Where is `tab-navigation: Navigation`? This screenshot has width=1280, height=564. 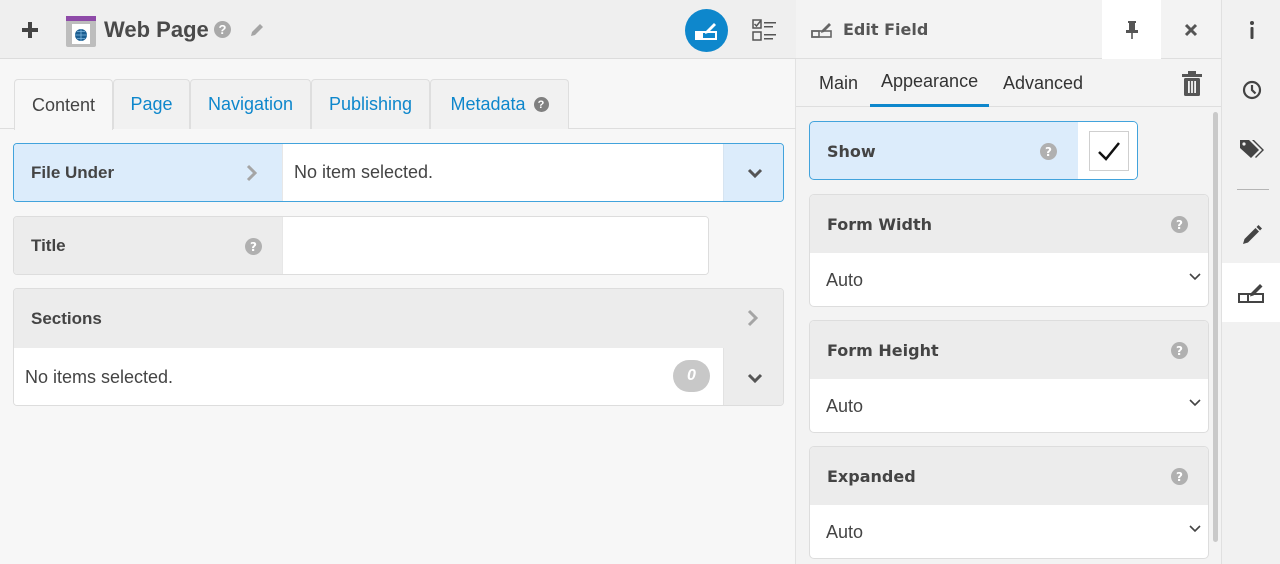
tab-navigation: Navigation is located at coordinates (250, 104).